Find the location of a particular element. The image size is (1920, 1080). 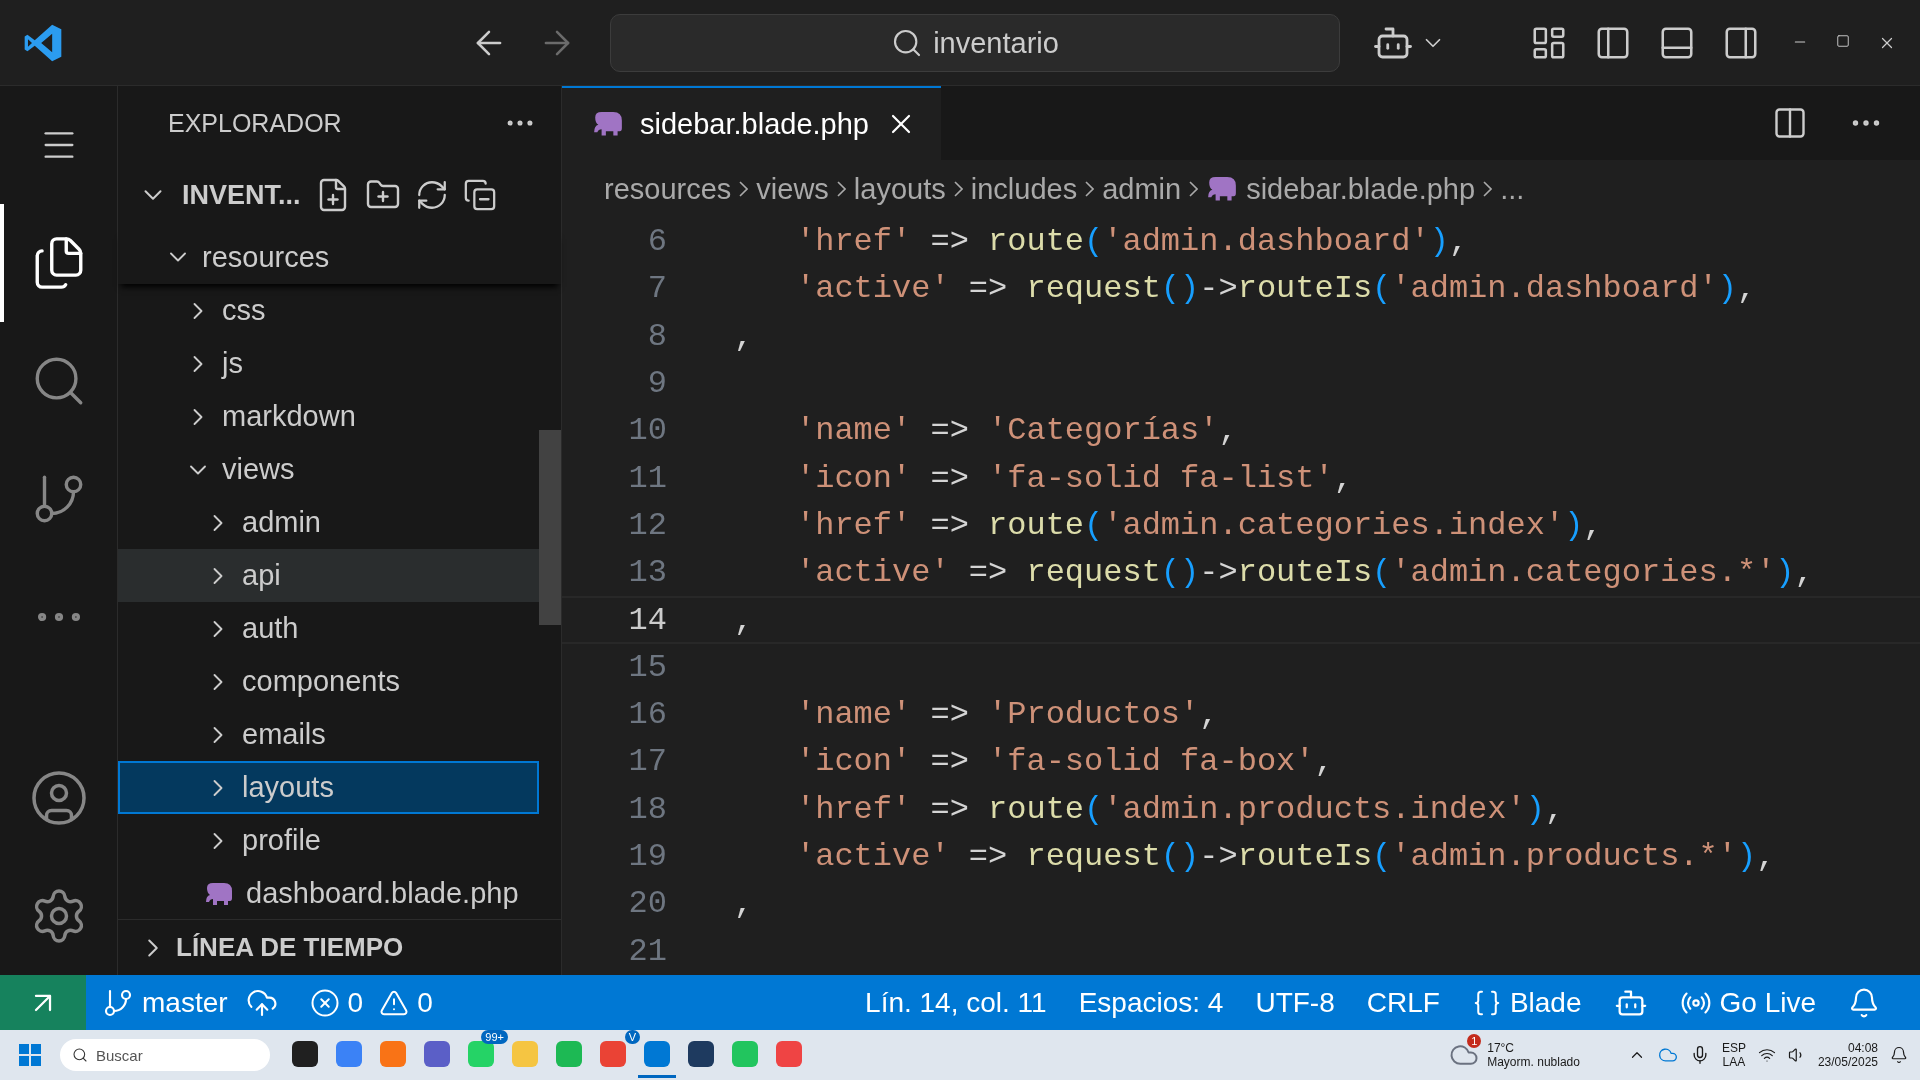

breadcrumb: views is located at coordinates (792, 189).